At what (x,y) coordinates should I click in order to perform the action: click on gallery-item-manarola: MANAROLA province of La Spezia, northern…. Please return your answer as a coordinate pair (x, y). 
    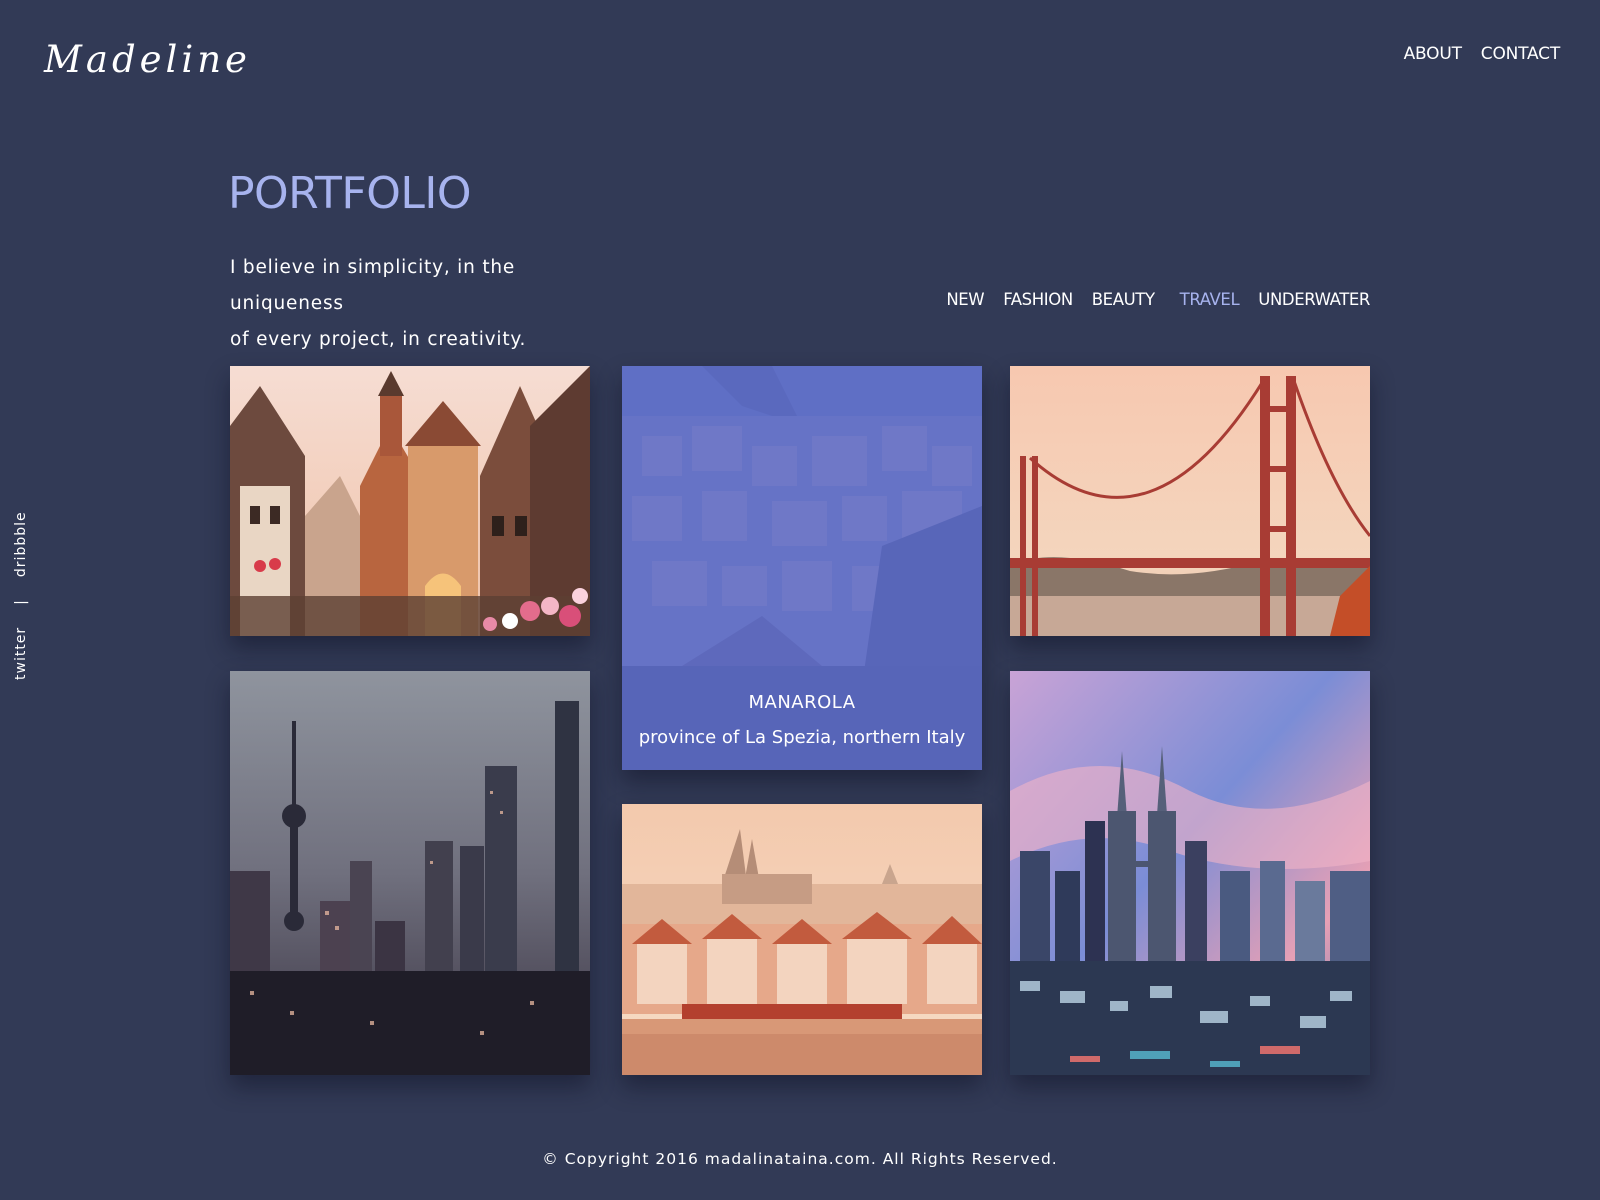
    Looking at the image, I should click on (802, 568).